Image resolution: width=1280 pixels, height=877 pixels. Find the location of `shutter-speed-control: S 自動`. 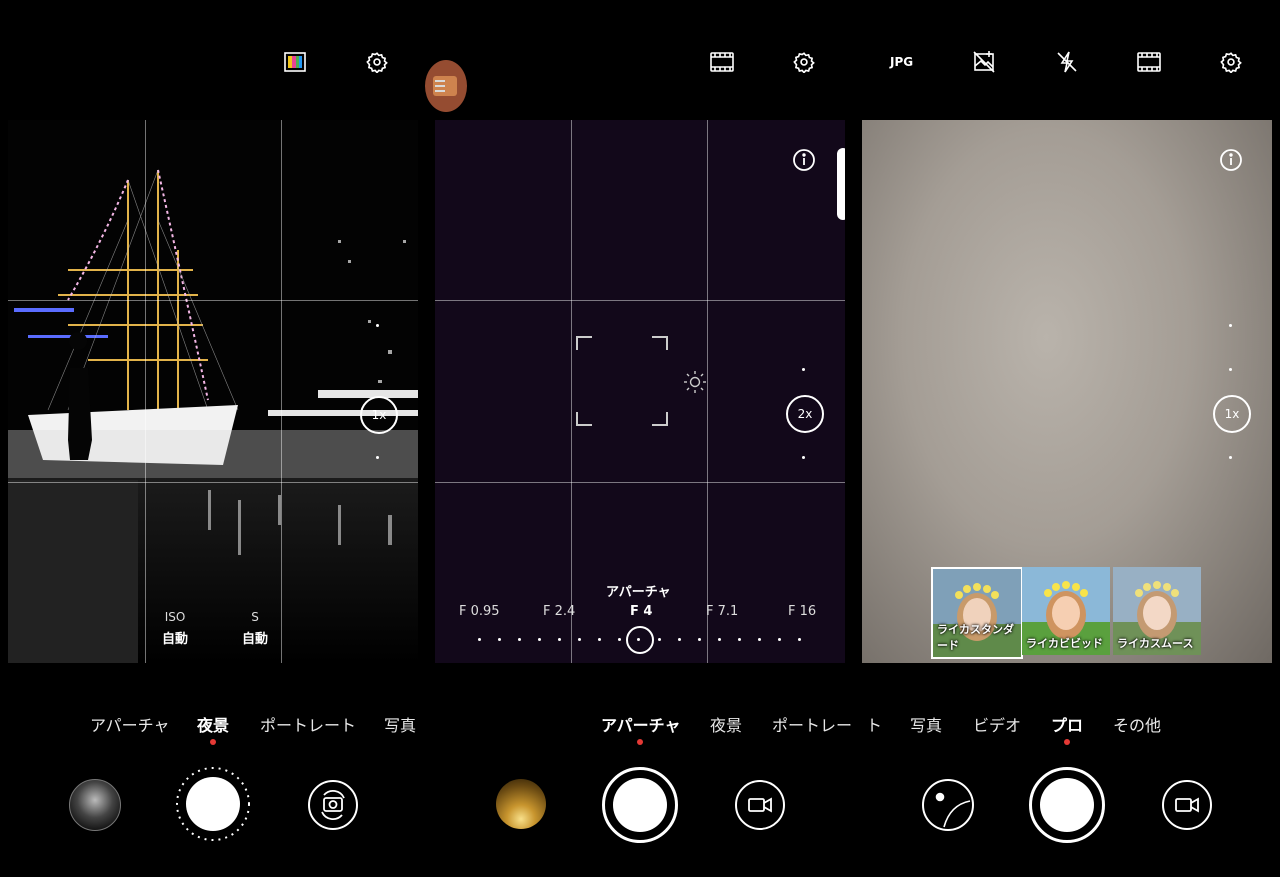

shutter-speed-control: S 自動 is located at coordinates (255, 628).